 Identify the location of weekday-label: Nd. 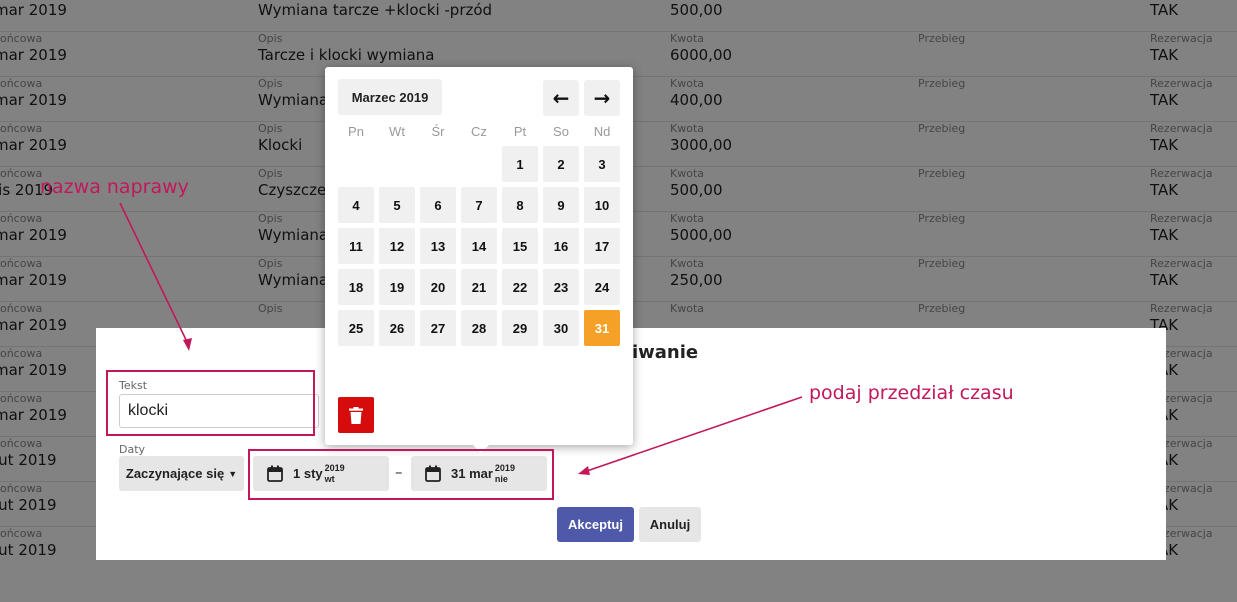
(602, 131).